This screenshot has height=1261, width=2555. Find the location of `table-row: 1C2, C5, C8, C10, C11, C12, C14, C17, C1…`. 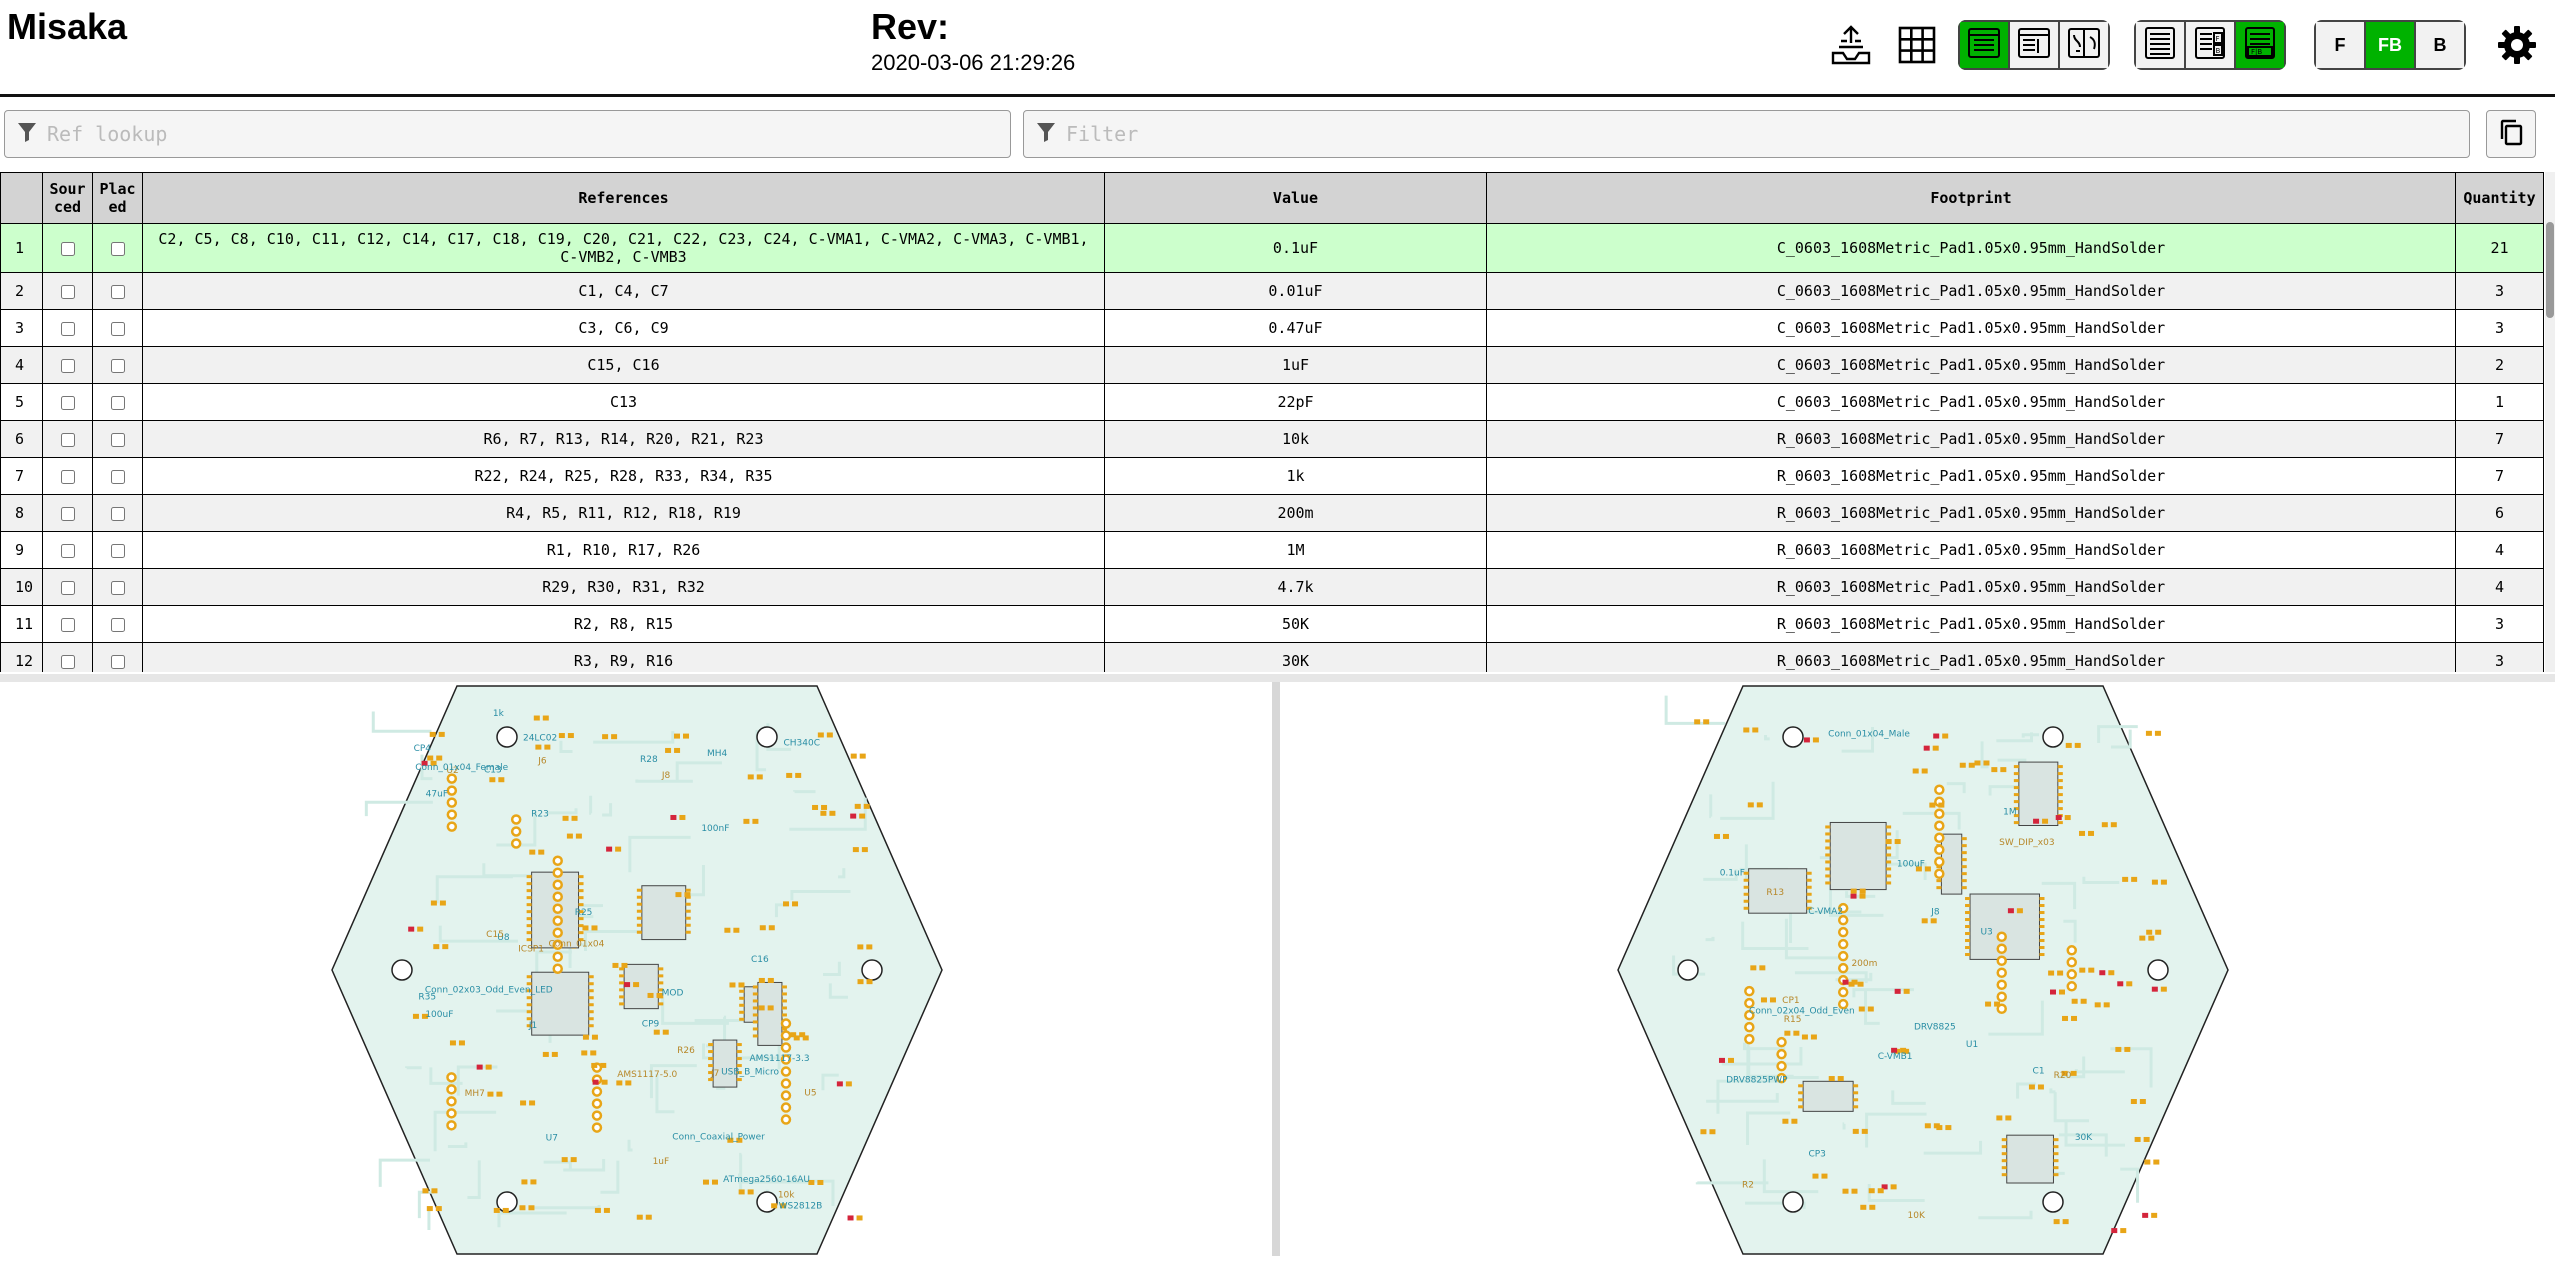

table-row: 1C2, C5, C8, C10, C11, C12, C14, C17, C1… is located at coordinates (1272, 248).